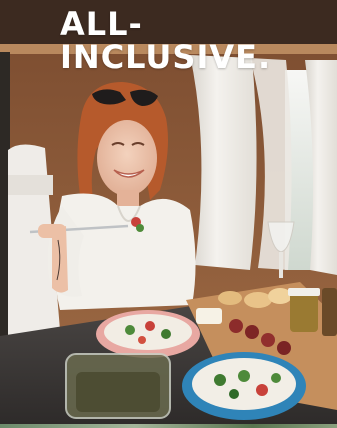 The height and width of the screenshot is (428, 337). What do you see at coordinates (166, 40) in the screenshot?
I see `headline: ALL- INCLUSIVE.` at bounding box center [166, 40].